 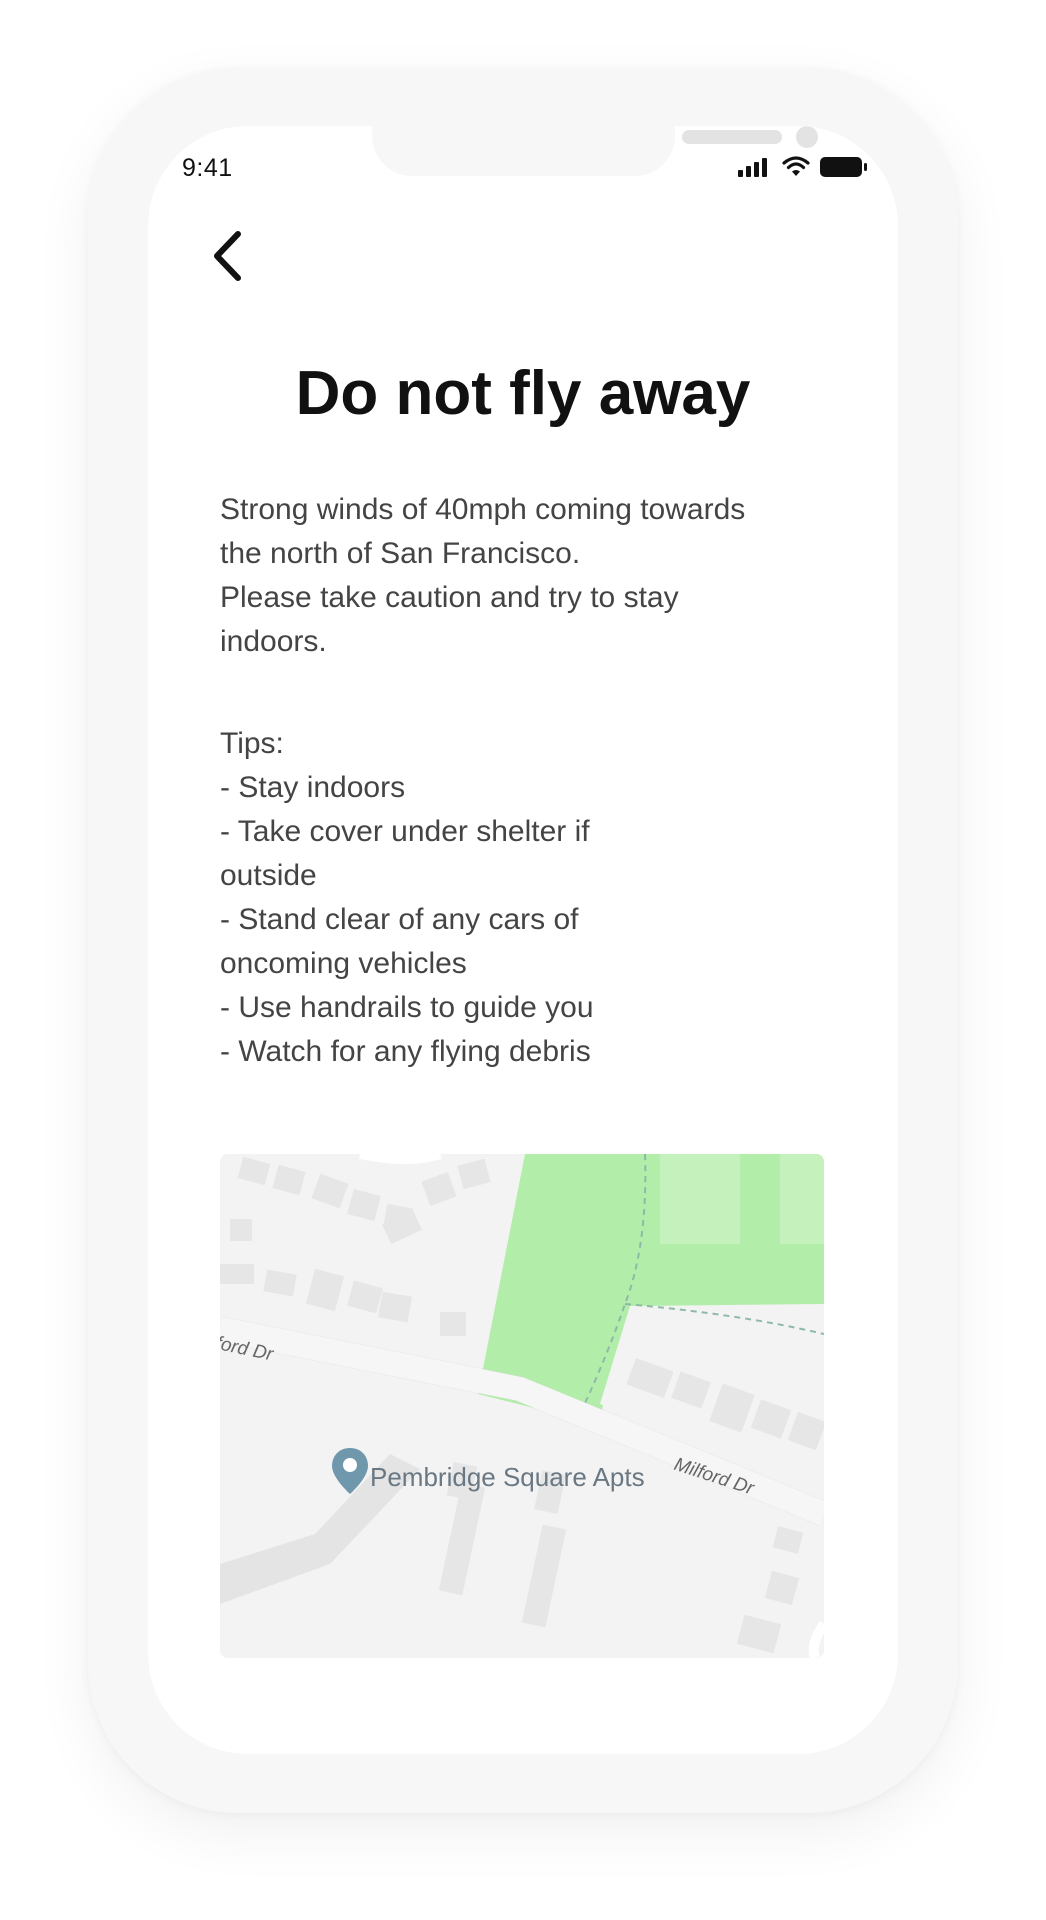 I want to click on speaker, so click(x=732, y=137).